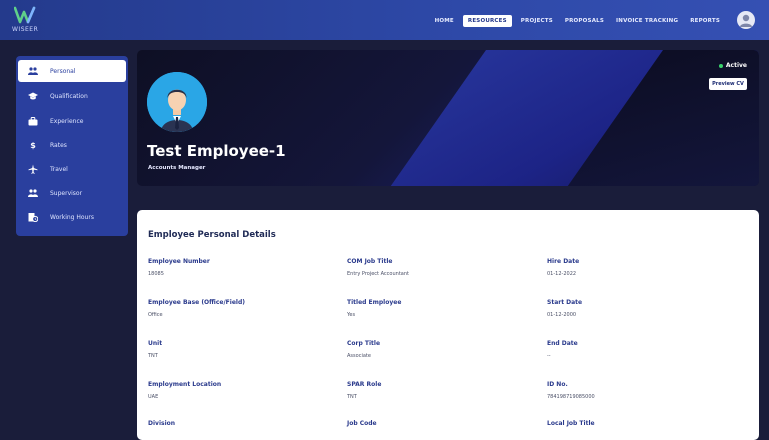 This screenshot has width=769, height=440. Describe the element at coordinates (562, 343) in the screenshot. I see `field-label: End Date` at that location.